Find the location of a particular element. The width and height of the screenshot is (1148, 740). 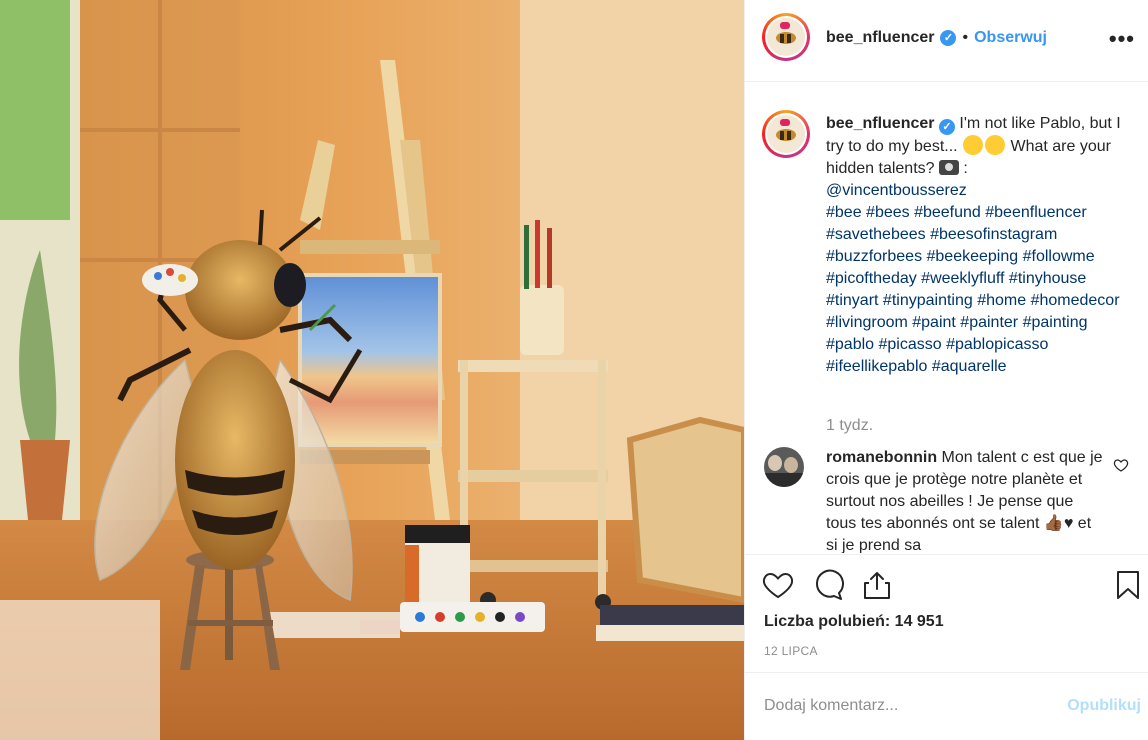

publish-button: Opublikuj is located at coordinates (1104, 706).